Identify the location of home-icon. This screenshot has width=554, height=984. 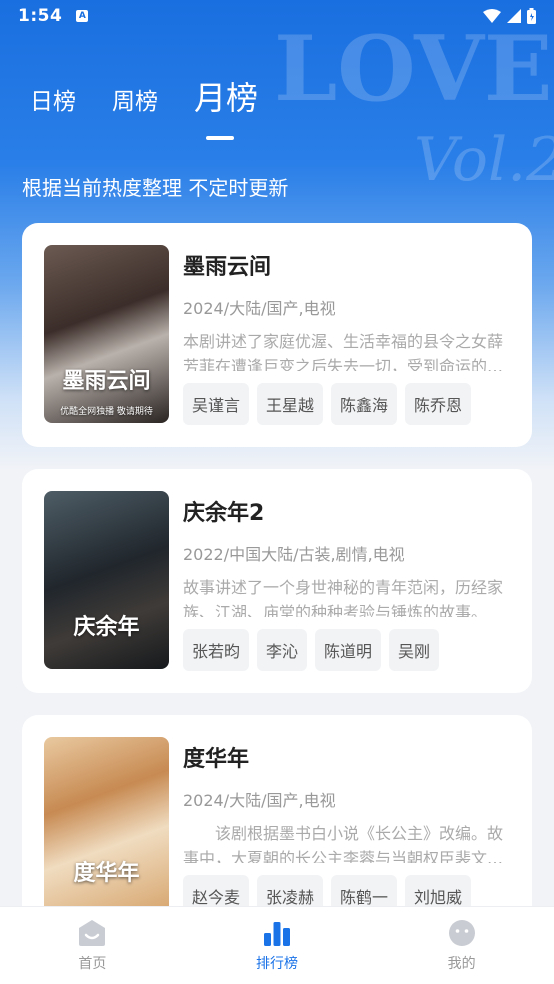
(92, 933).